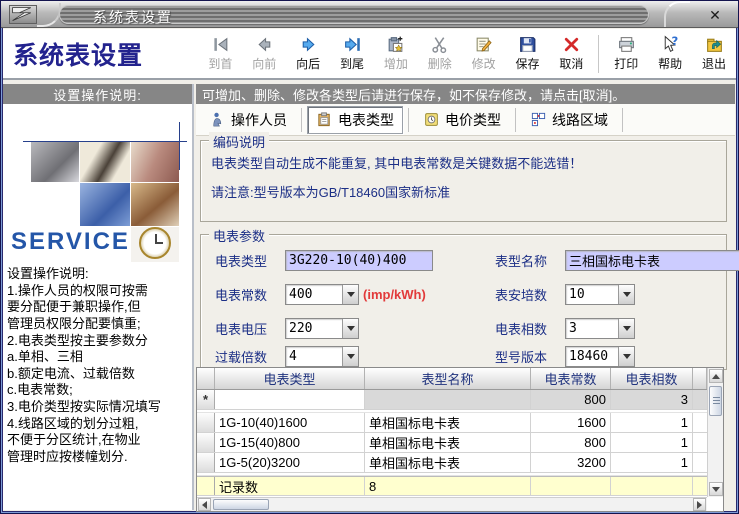 This screenshot has width=739, height=514. Describe the element at coordinates (97, 183) in the screenshot. I see `service-collage-image: SERVICE` at that location.